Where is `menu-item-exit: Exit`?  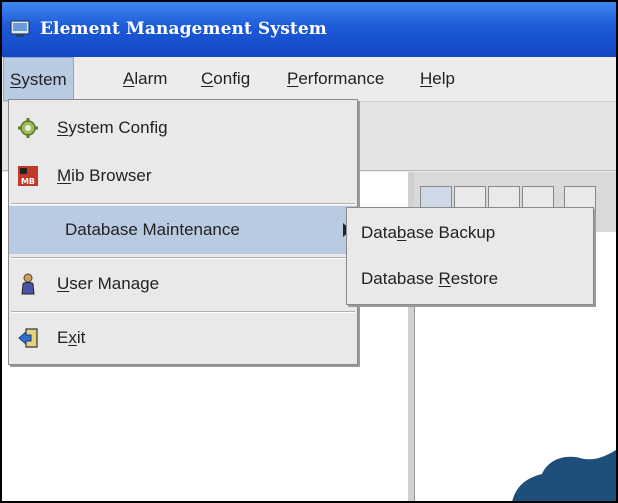
menu-item-exit: Exit is located at coordinates (183, 338).